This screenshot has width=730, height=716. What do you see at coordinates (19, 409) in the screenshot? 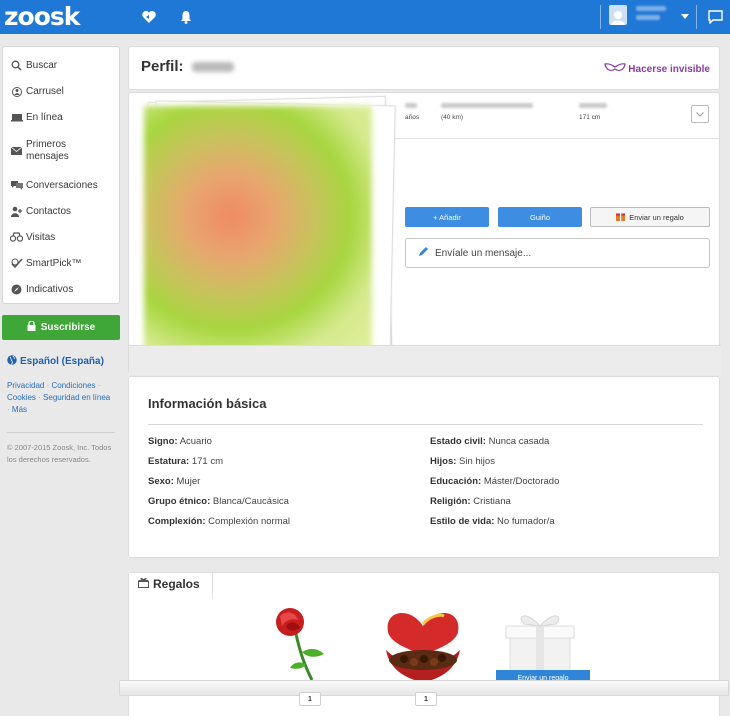
I see `link-more: Más` at bounding box center [19, 409].